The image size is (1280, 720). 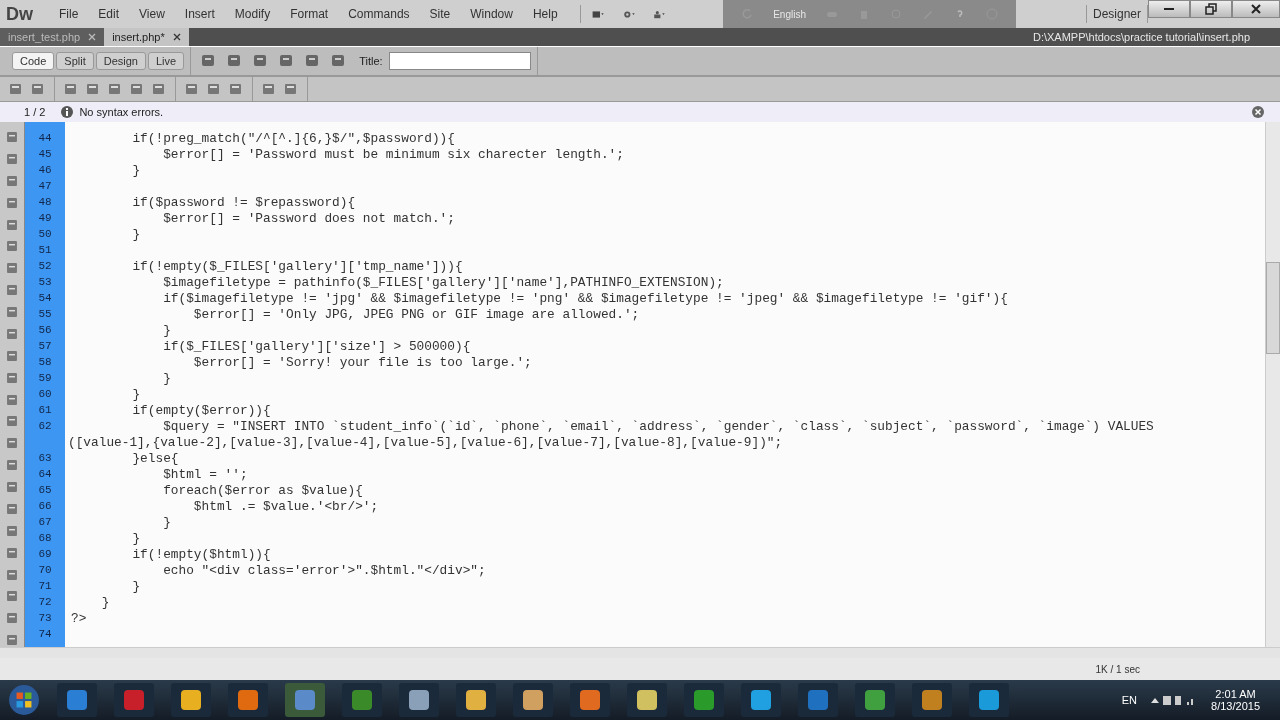 What do you see at coordinates (45, 410) in the screenshot?
I see `line-number: 61` at bounding box center [45, 410].